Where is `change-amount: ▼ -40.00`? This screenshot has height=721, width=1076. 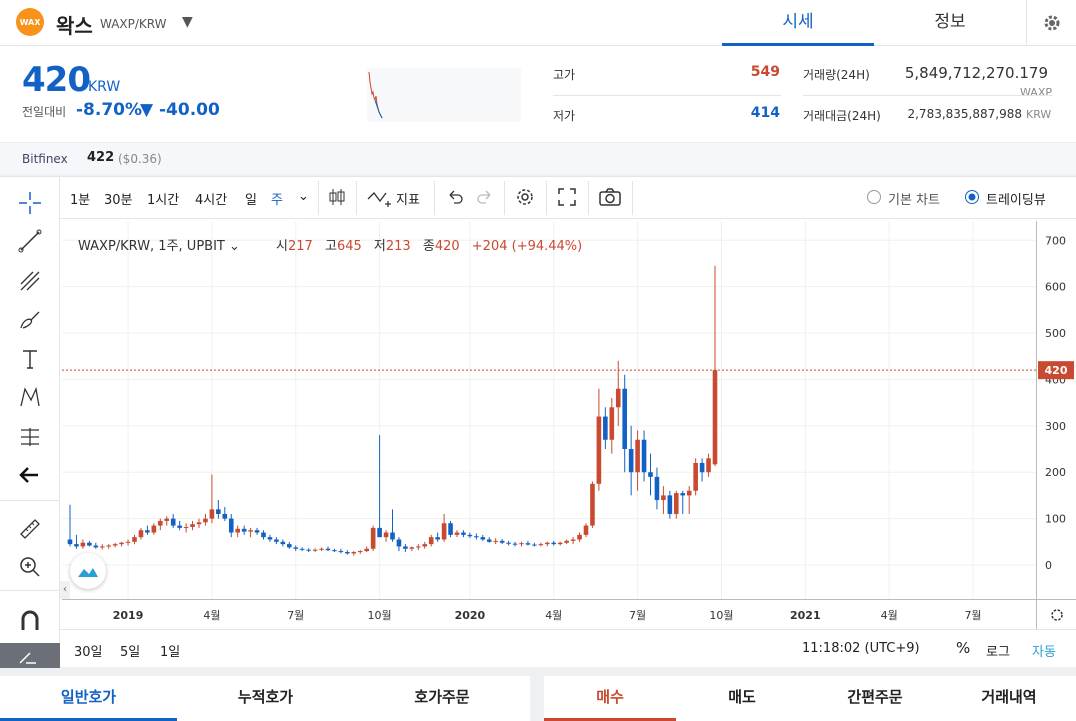 change-amount: ▼ -40.00 is located at coordinates (180, 110).